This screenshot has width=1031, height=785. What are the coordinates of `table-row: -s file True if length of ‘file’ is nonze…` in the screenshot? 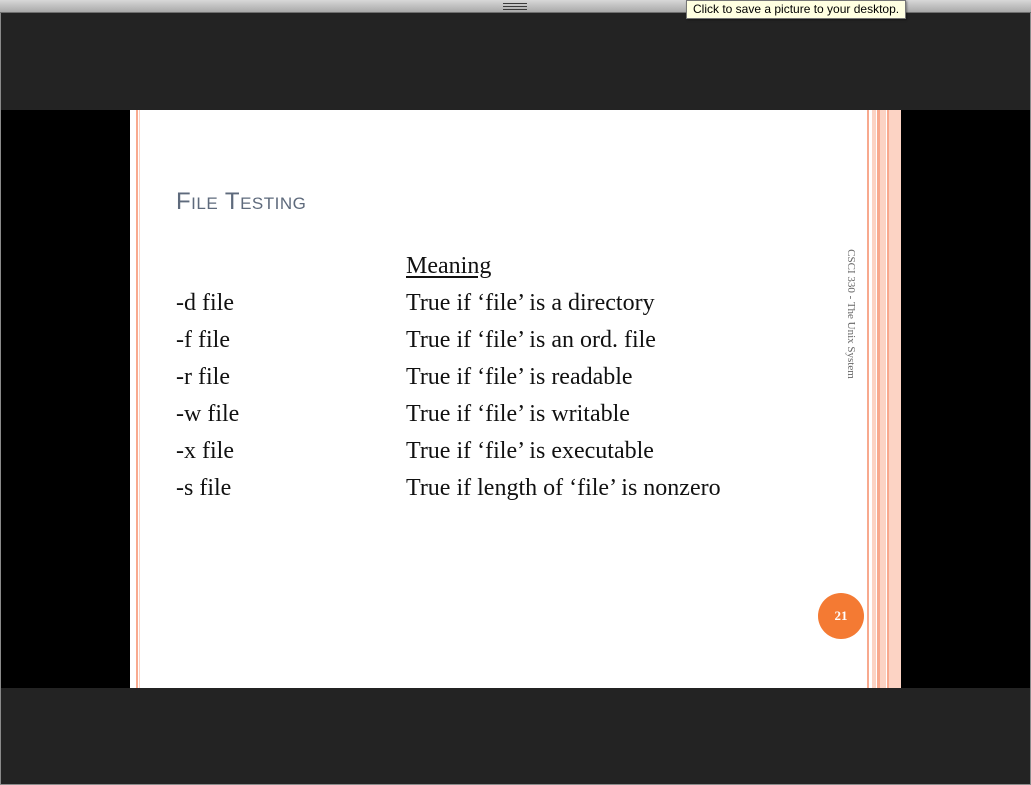 It's located at (448, 488).